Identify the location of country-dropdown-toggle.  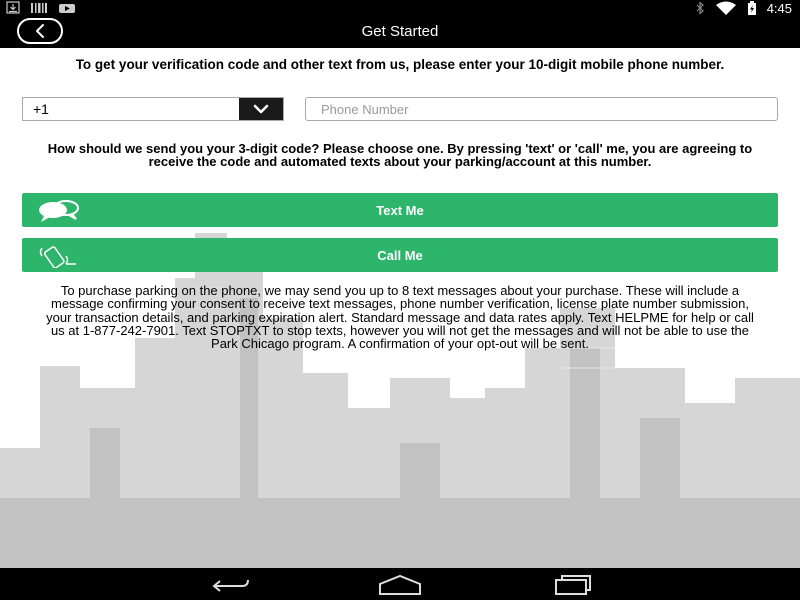
(261, 109).